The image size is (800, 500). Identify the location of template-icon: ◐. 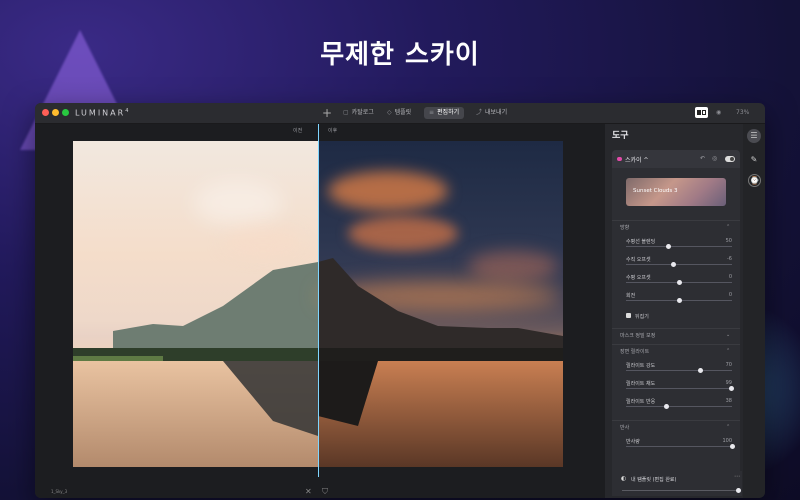
(624, 478).